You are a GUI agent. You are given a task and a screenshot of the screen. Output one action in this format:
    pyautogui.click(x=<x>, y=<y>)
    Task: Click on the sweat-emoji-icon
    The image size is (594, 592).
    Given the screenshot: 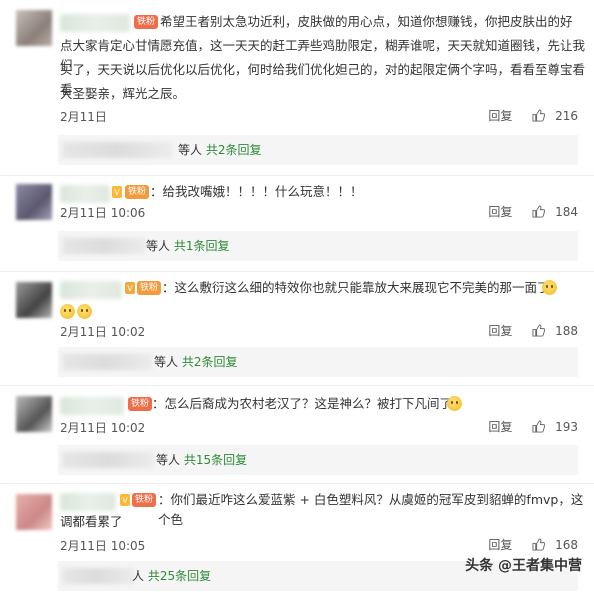 What is the action you would take?
    pyautogui.click(x=454, y=403)
    